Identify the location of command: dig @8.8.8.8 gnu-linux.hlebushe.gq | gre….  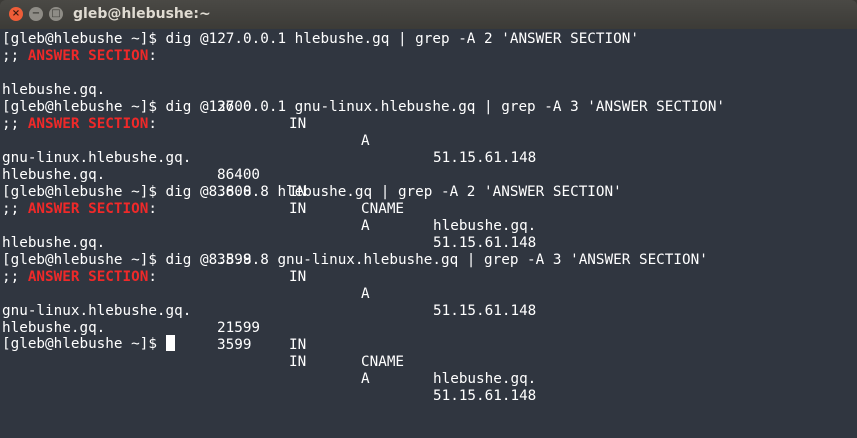
(436, 260).